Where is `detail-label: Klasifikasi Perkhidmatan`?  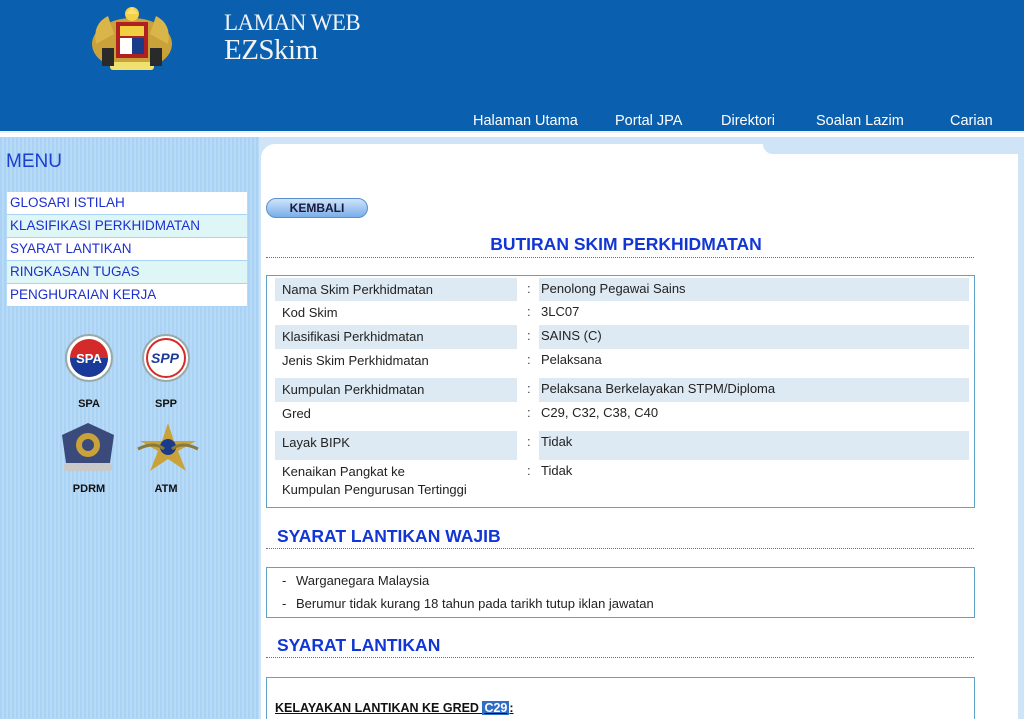 detail-label: Klasifikasi Perkhidmatan is located at coordinates (396, 337).